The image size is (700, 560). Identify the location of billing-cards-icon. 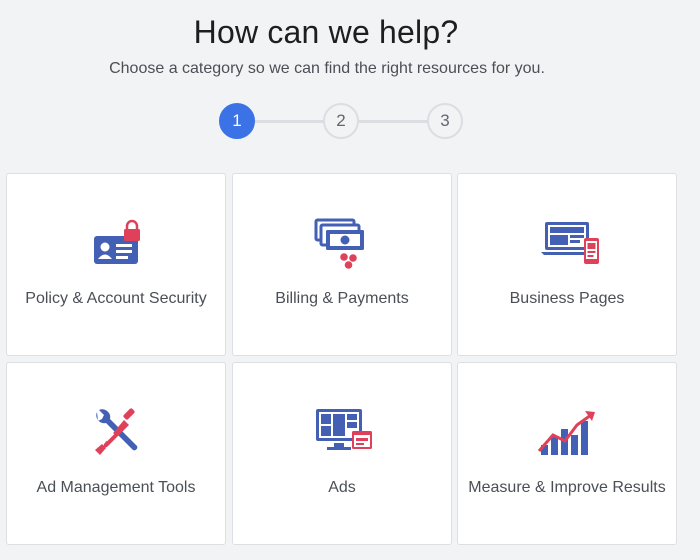
(342, 242).